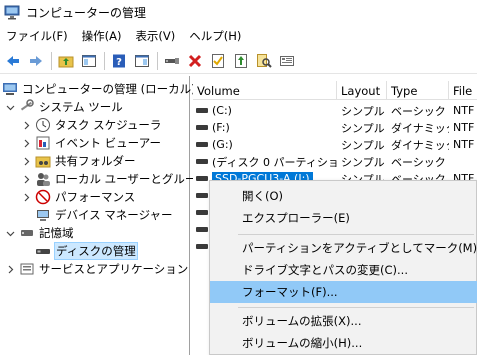 The width and height of the screenshot is (477, 355). What do you see at coordinates (119, 61) in the screenshot?
I see `help-icon: ?` at bounding box center [119, 61].